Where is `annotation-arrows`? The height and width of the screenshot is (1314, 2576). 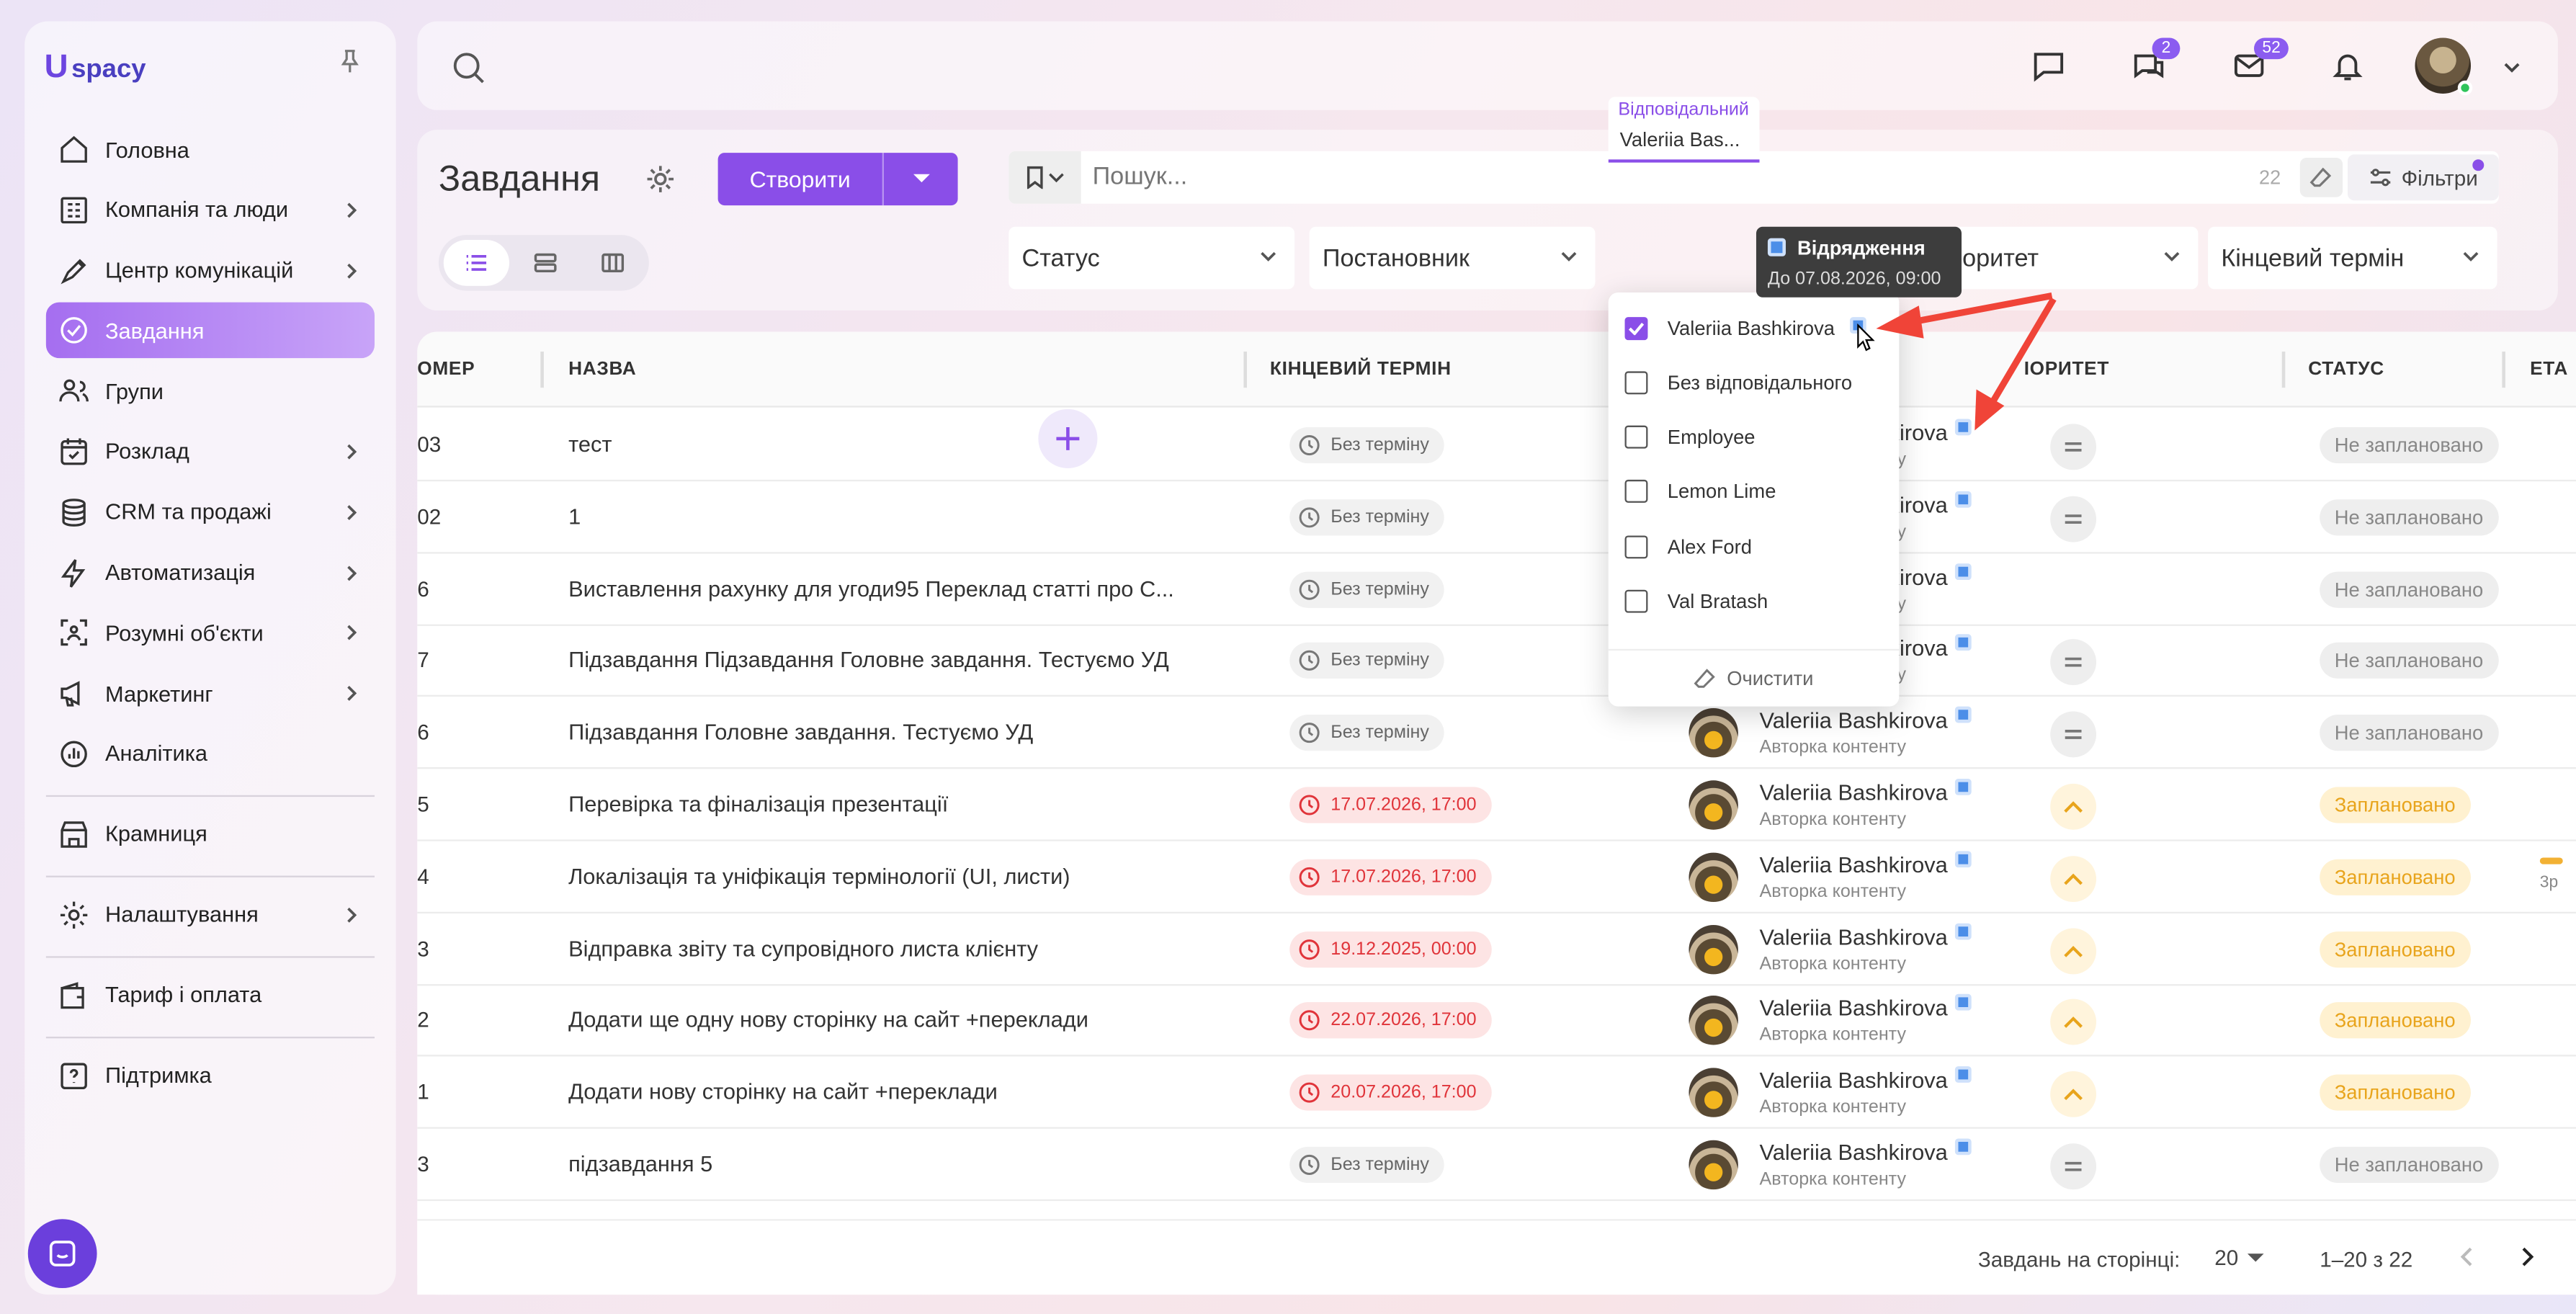 annotation-arrows is located at coordinates (1967, 361).